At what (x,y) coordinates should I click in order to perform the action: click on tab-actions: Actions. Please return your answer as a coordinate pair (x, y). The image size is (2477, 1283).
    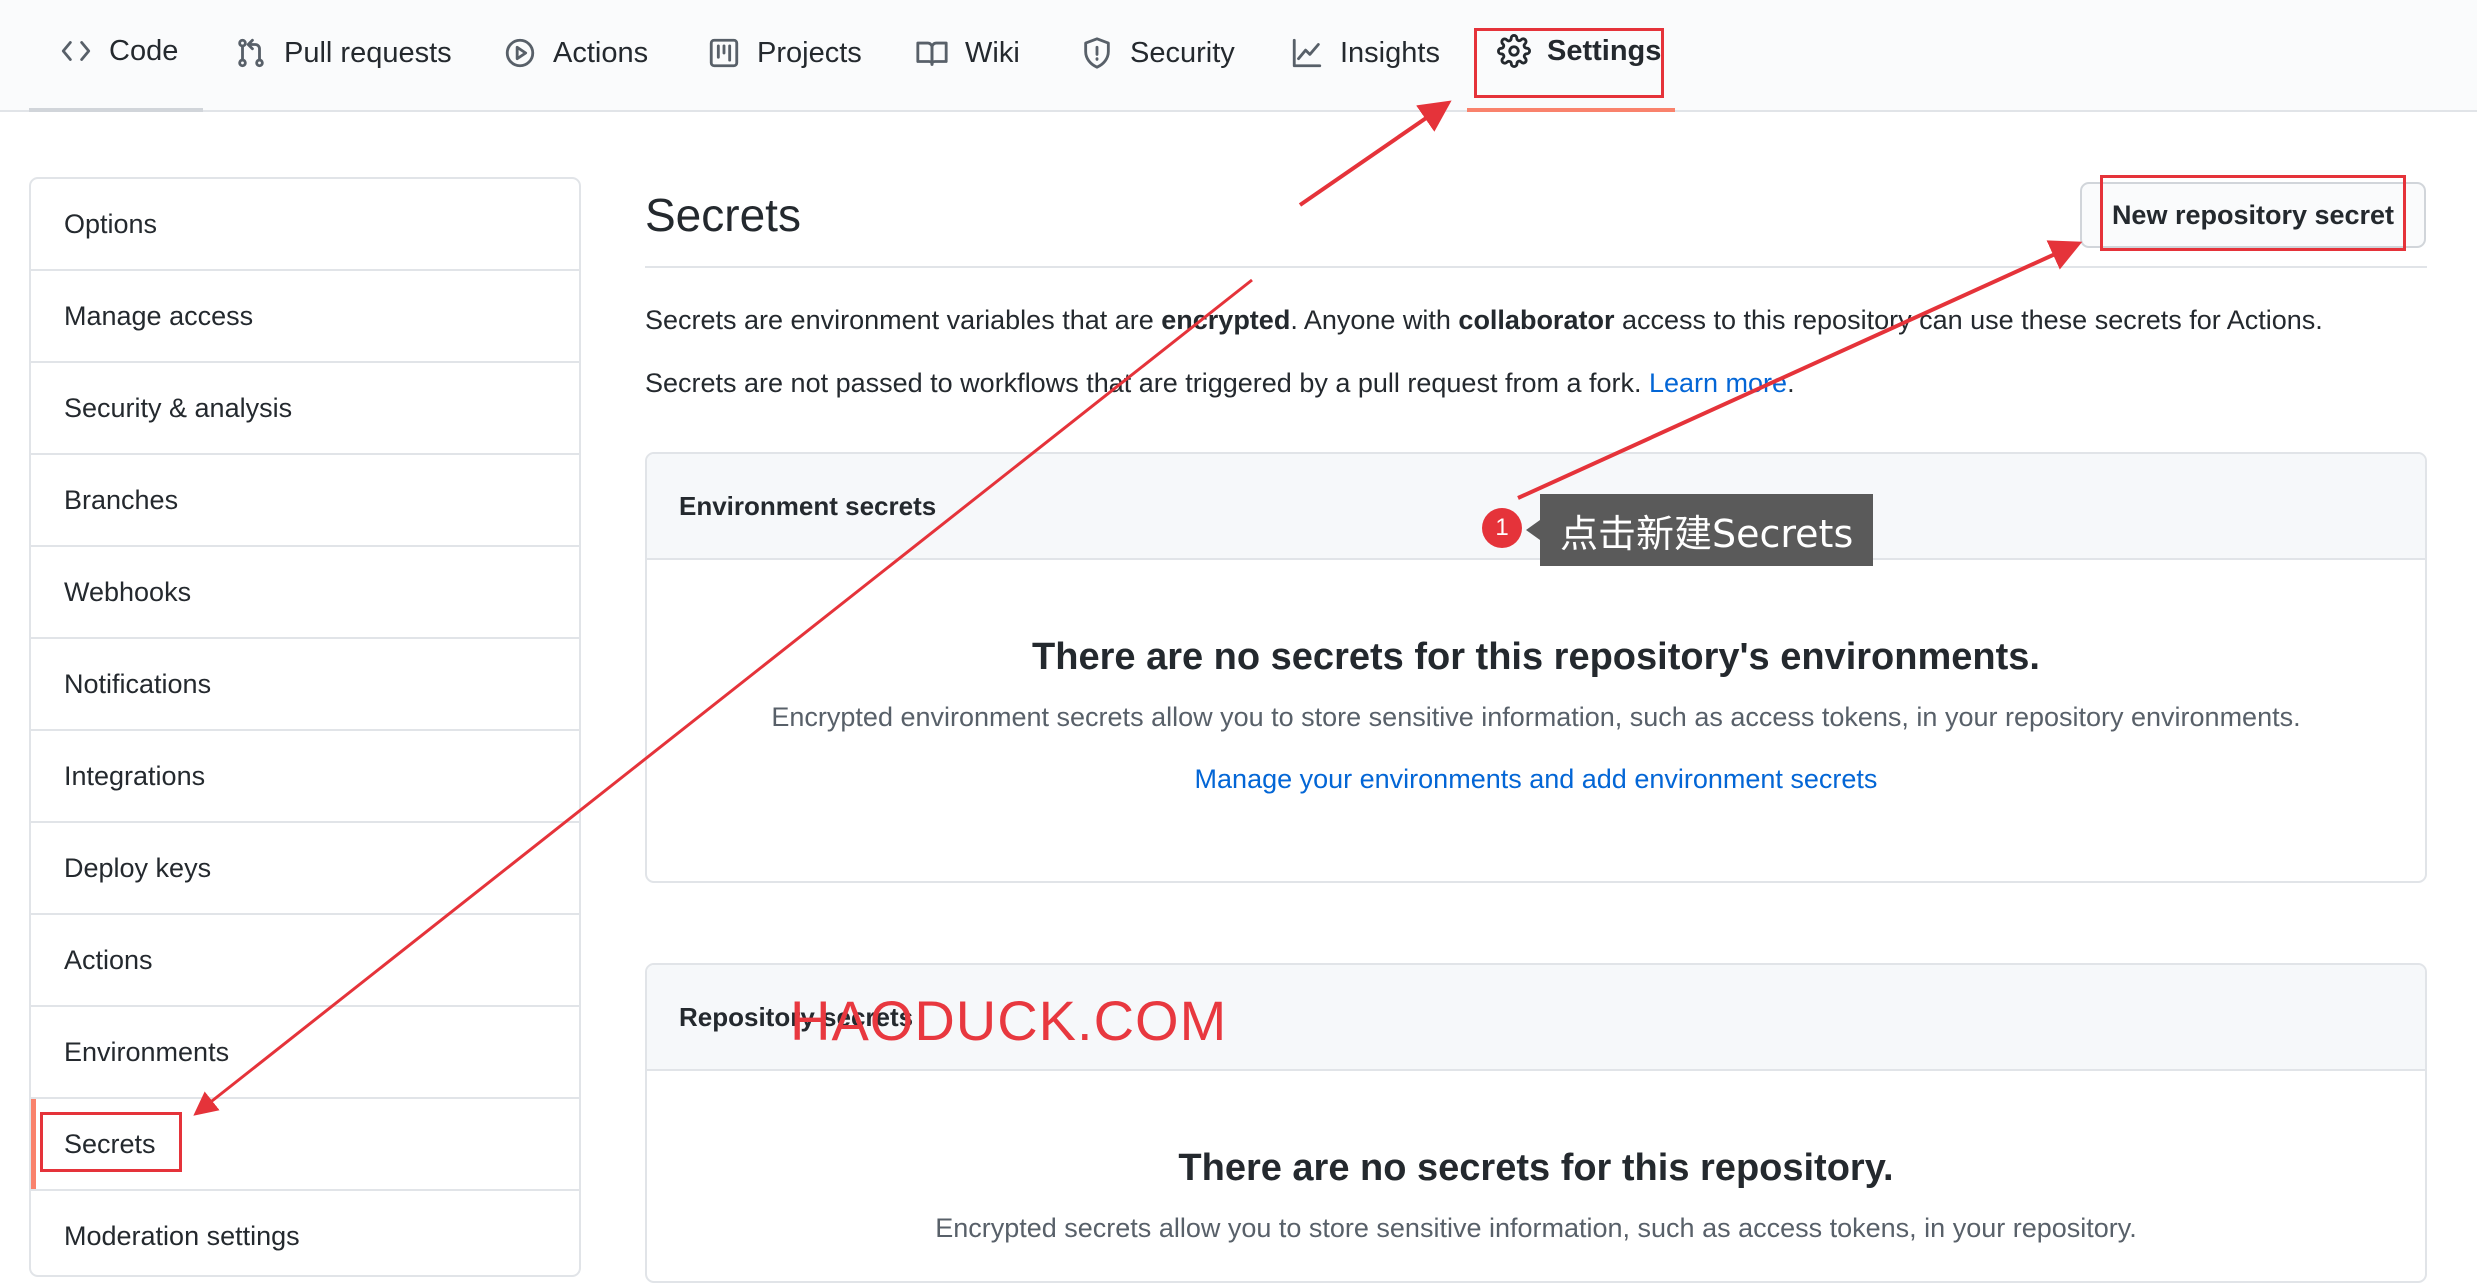
    Looking at the image, I should click on (575, 56).